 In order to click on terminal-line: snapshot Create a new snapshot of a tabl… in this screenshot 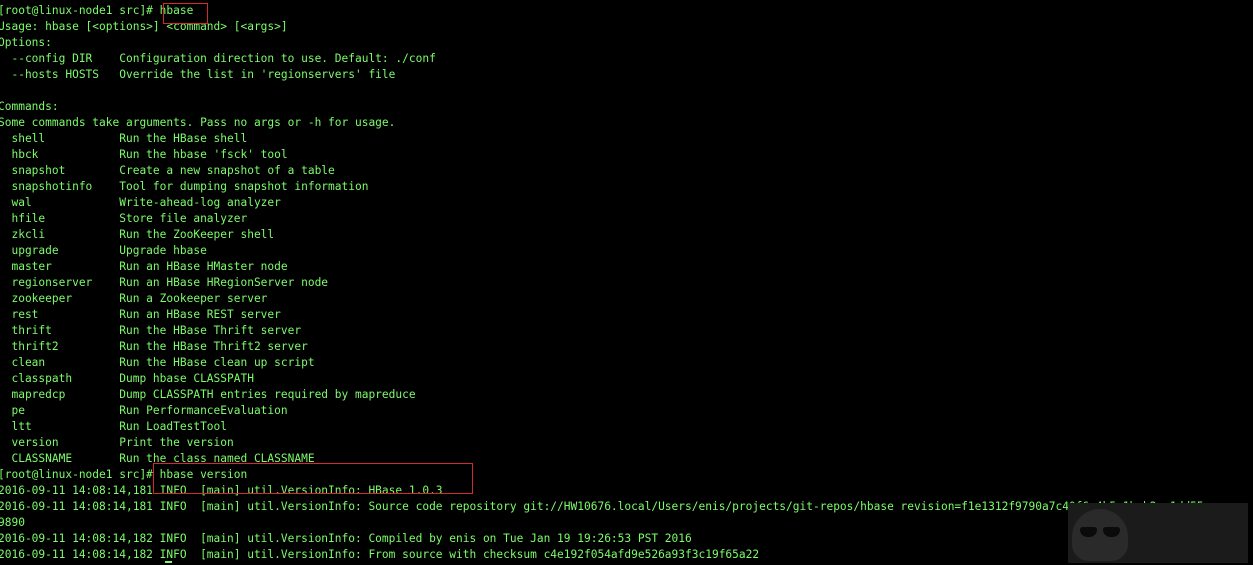, I will do `click(167, 170)`.